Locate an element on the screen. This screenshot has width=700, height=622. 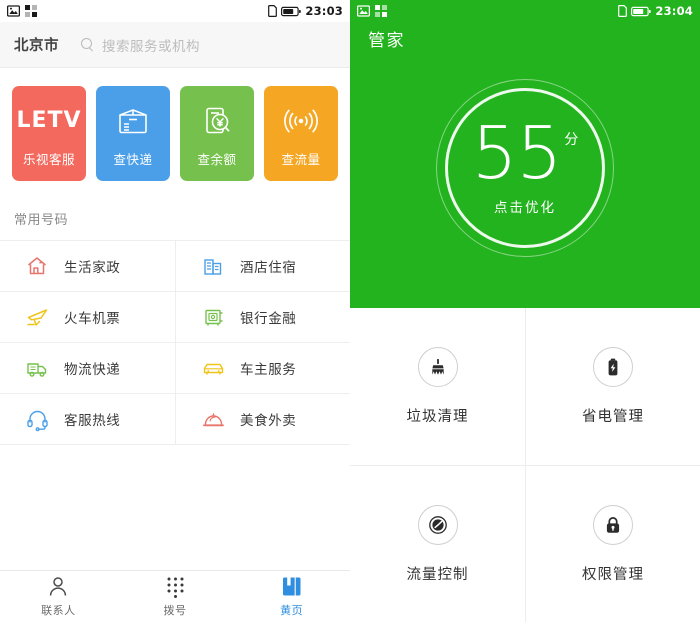
right-status-bar: 23:04 is located at coordinates (525, 11).